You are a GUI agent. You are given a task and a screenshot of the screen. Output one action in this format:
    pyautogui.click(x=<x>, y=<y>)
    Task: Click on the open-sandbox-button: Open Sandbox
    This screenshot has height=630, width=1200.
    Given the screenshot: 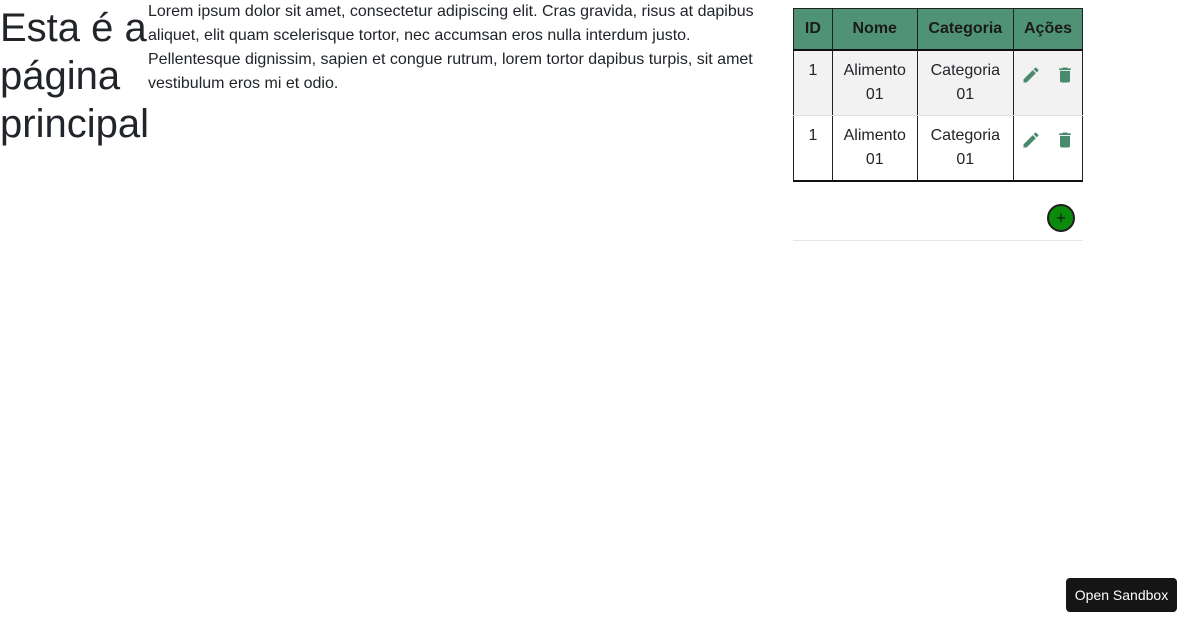 What is the action you would take?
    pyautogui.click(x=1121, y=595)
    